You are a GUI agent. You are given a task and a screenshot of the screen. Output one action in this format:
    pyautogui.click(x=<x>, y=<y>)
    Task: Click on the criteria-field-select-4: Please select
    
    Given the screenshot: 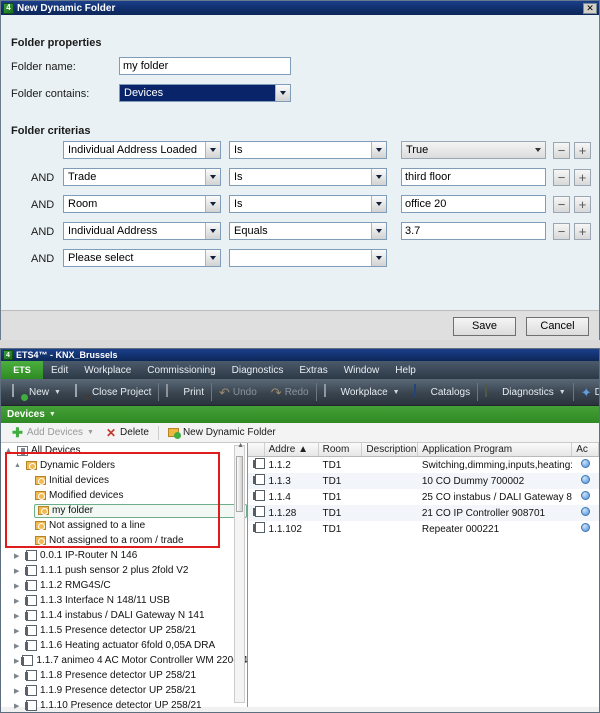 What is the action you would take?
    pyautogui.click(x=142, y=258)
    